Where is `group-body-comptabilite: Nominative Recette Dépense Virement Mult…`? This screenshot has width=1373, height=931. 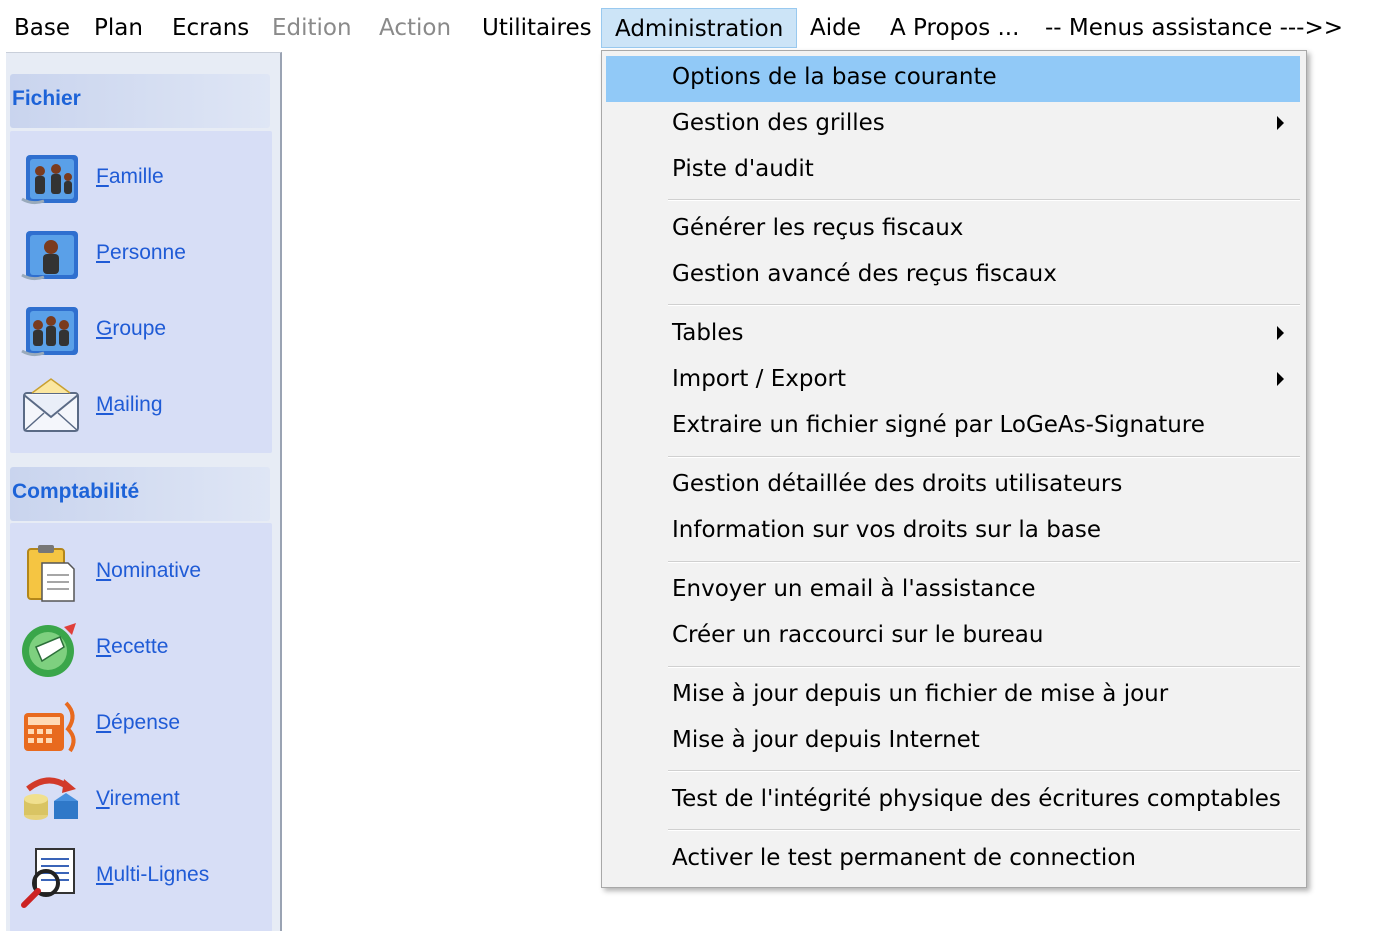 group-body-comptabilite: Nominative Recette Dépense Virement Mult… is located at coordinates (141, 727).